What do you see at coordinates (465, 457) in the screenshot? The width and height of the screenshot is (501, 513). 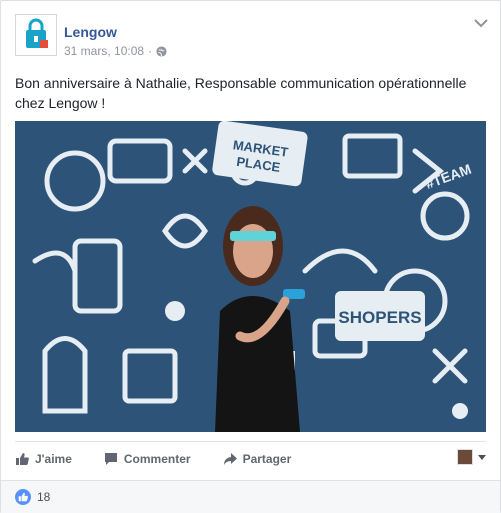 I see `viewer-avatar` at bounding box center [465, 457].